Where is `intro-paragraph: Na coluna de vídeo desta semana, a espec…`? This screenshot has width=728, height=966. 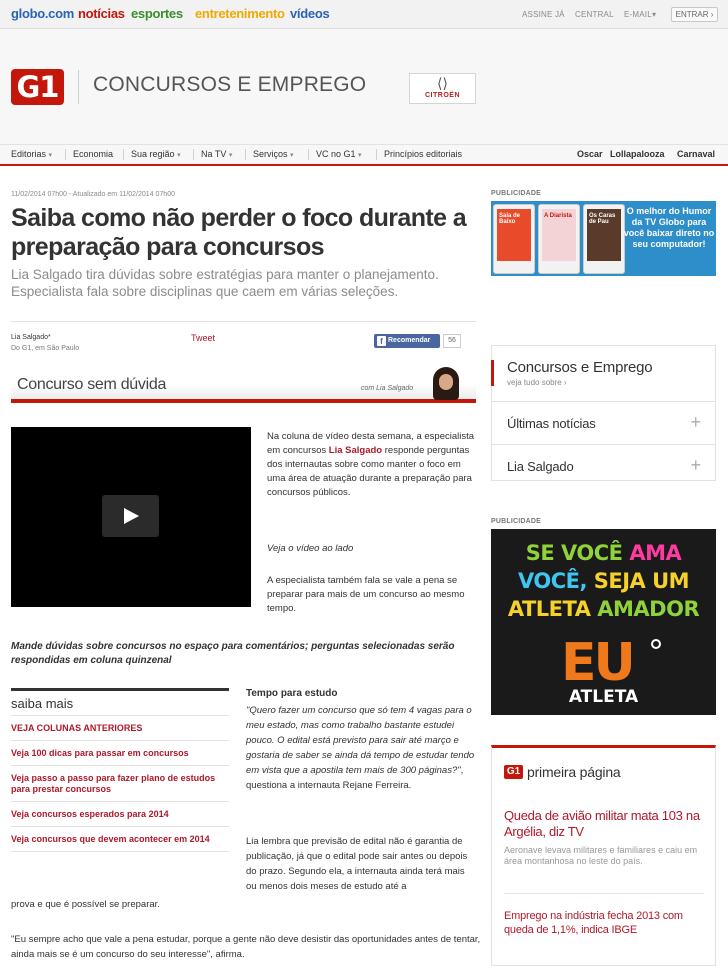 intro-paragraph: Na coluna de vídeo desta semana, a espec… is located at coordinates (371, 464).